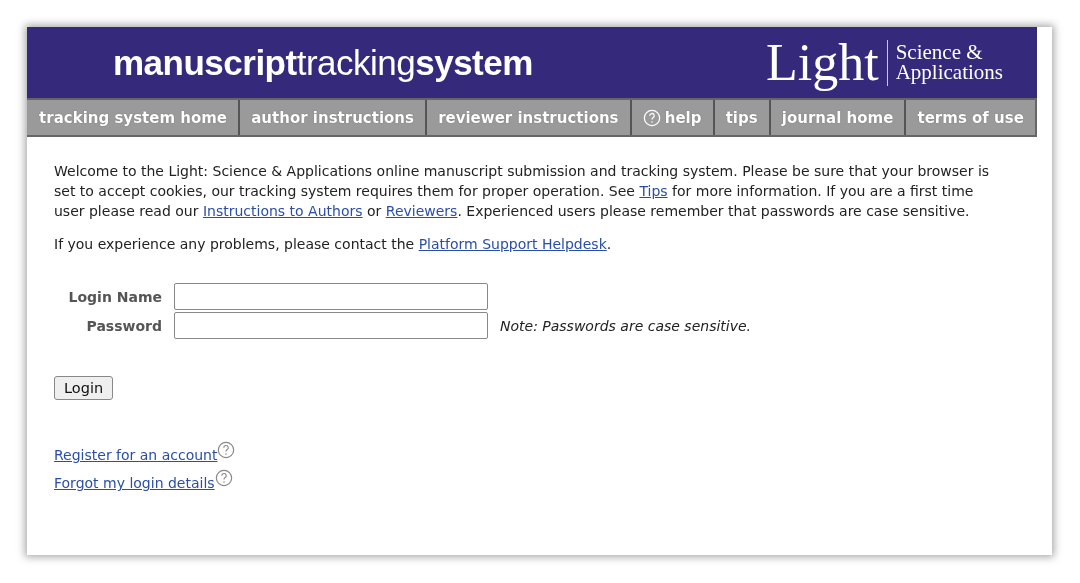 This screenshot has width=1080, height=583. What do you see at coordinates (282, 211) in the screenshot?
I see `text-link: Instructions to Authors` at bounding box center [282, 211].